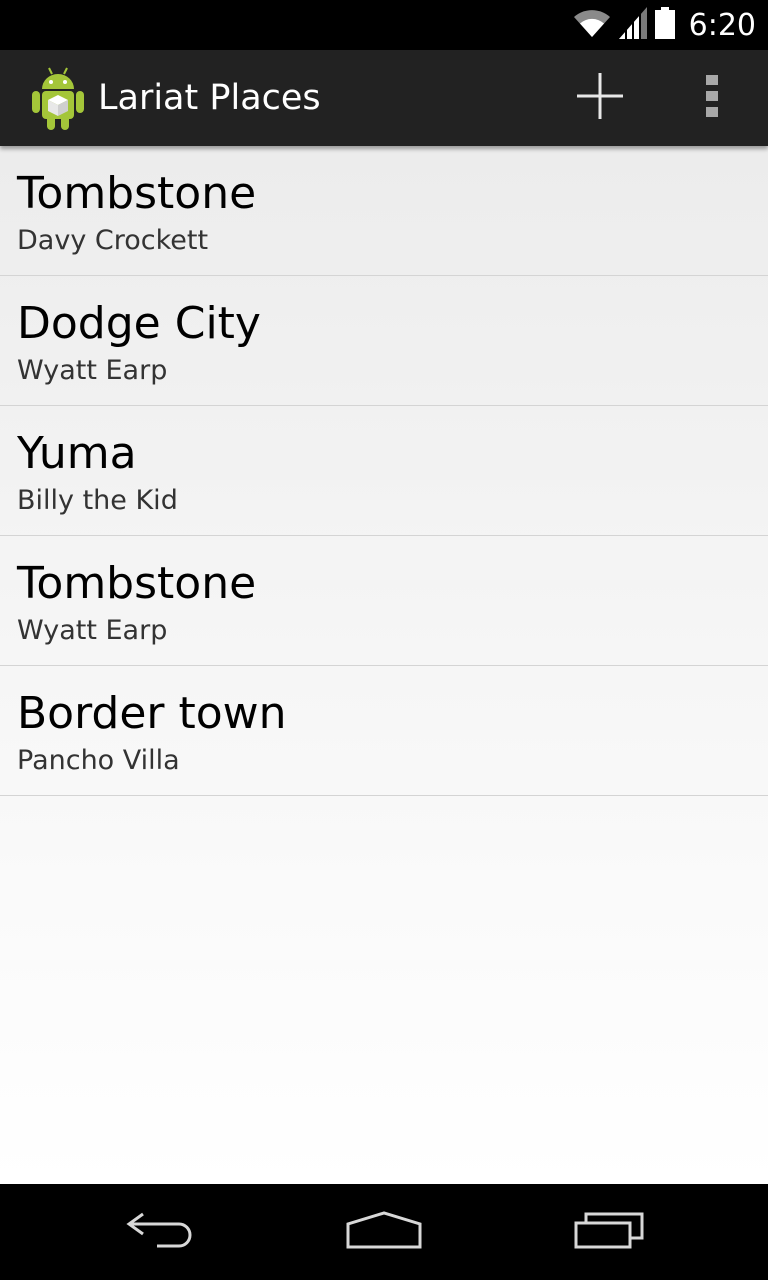 This screenshot has height=1280, width=768. Describe the element at coordinates (384, 601) in the screenshot. I see `list-item: Tombstone Wyatt Earp` at that location.